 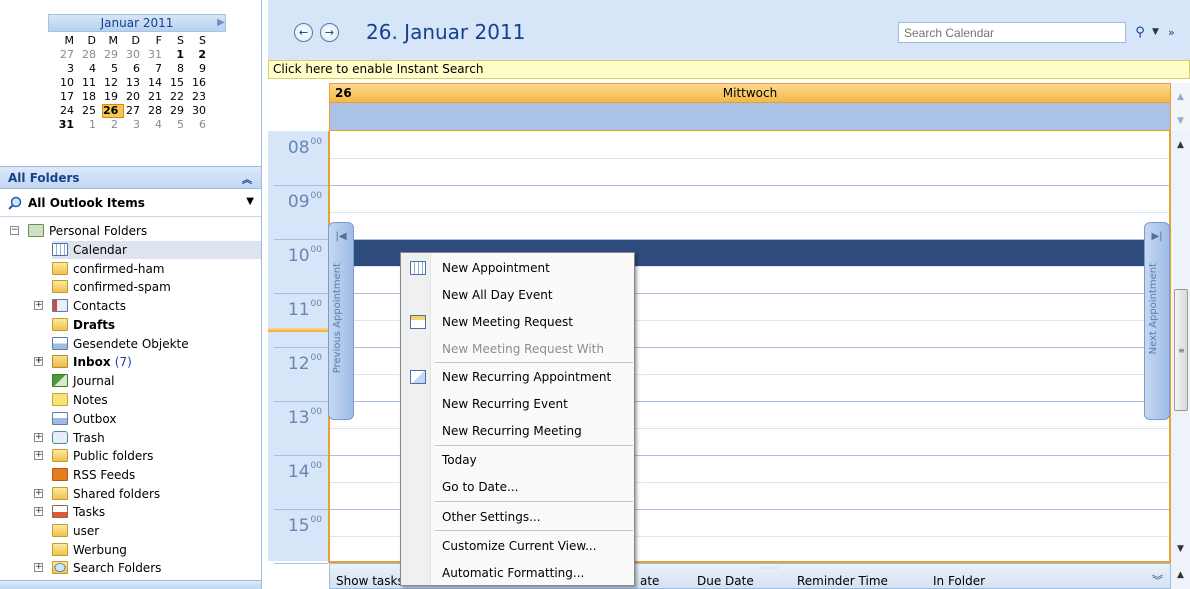 What do you see at coordinates (130, 177) in the screenshot?
I see `all-folders-header: All Folders ︽` at bounding box center [130, 177].